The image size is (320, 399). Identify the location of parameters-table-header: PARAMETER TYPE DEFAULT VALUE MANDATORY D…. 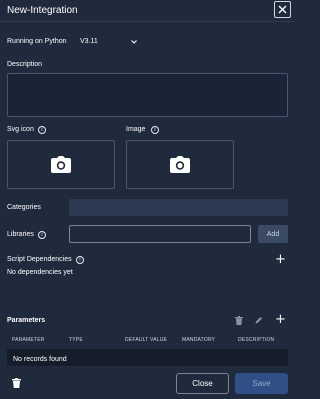
(147, 341).